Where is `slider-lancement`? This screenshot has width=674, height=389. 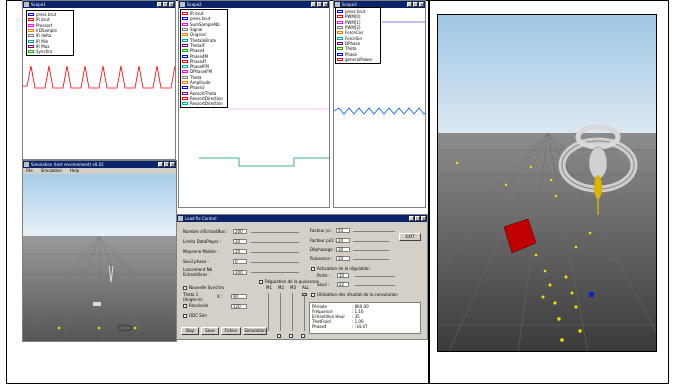 slider-lancement is located at coordinates (275, 272).